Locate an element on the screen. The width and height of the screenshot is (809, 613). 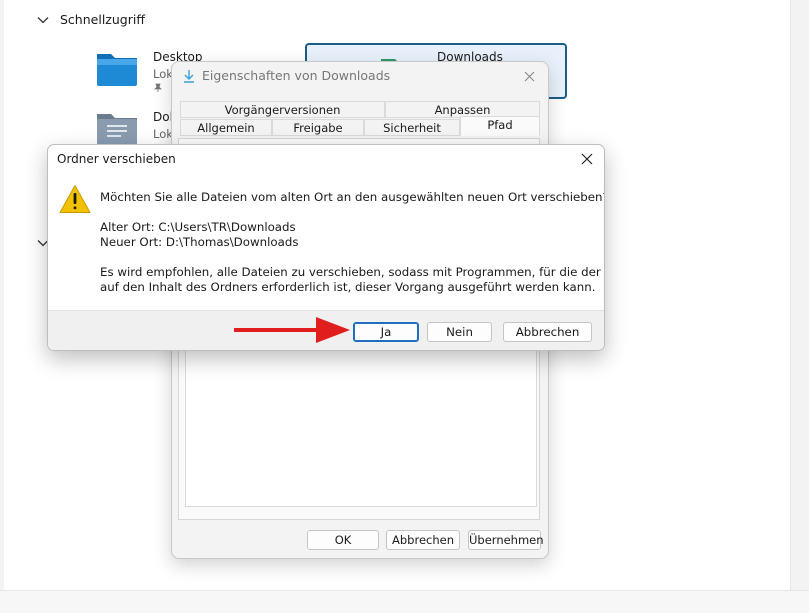
tab-row-lower: Allgemein Freigabe Sicherheit Pfad is located at coordinates (360, 126).